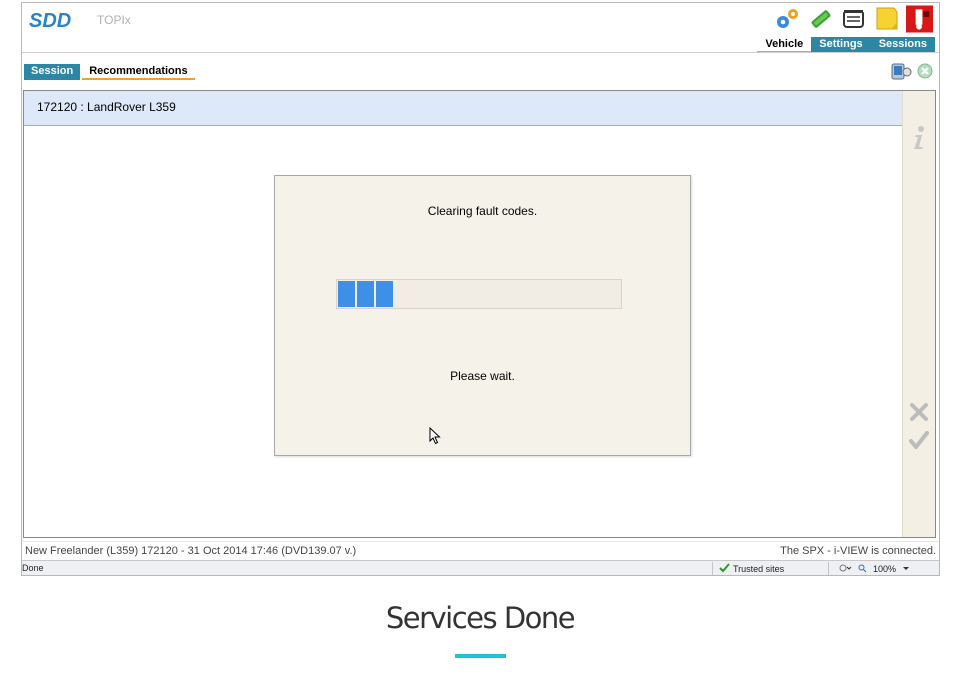 Image resolution: width=960 pixels, height=684 pixels. Describe the element at coordinates (138, 72) in the screenshot. I see `tab-recommendations: Recommendations` at that location.